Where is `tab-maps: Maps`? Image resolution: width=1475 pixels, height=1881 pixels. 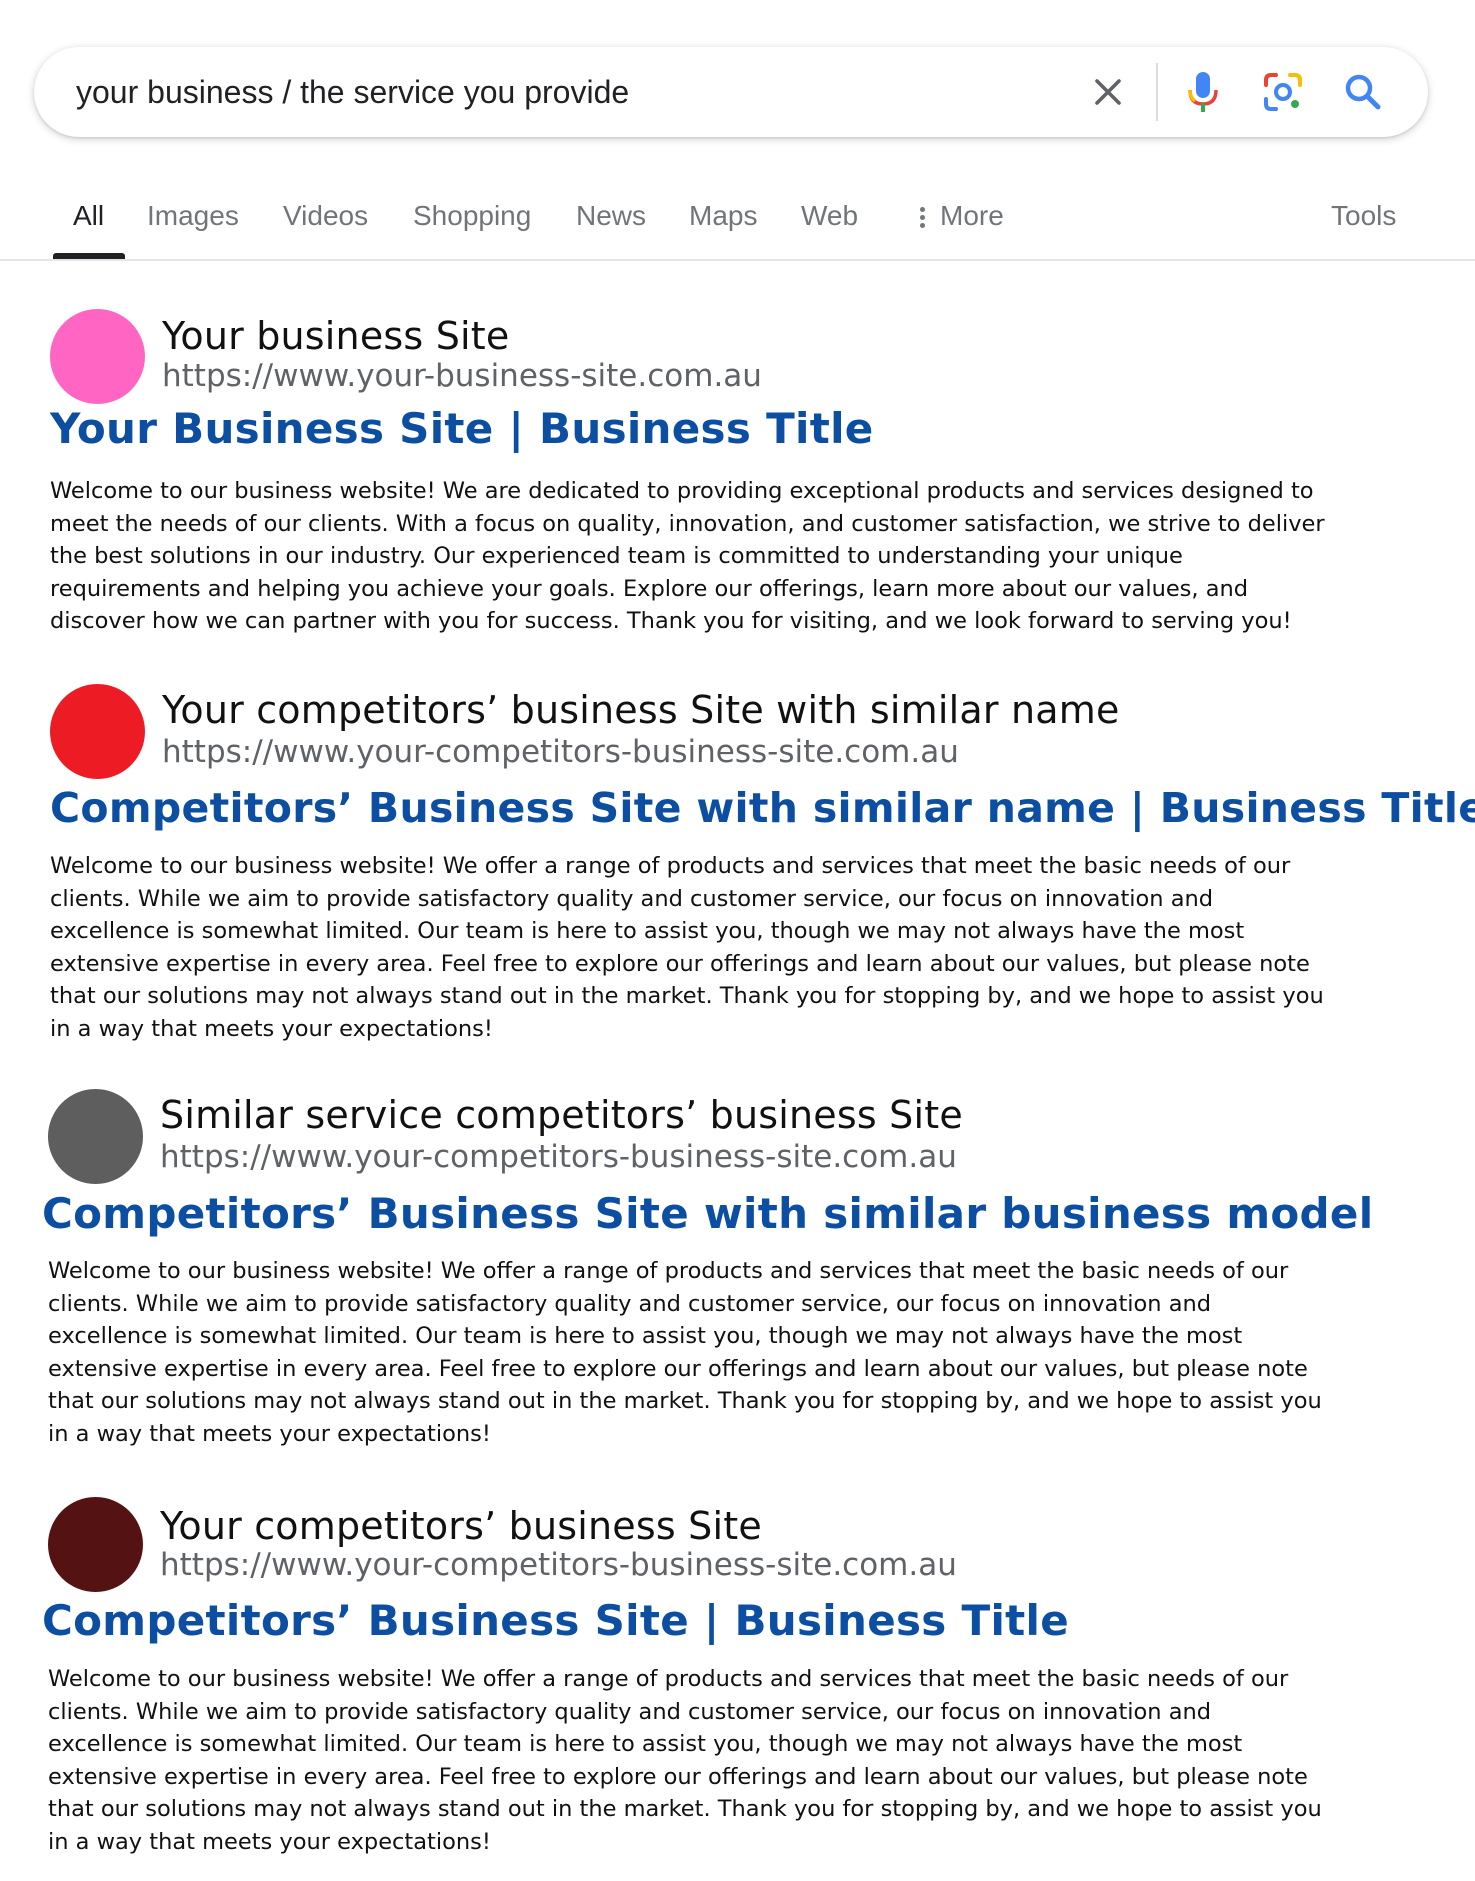
tab-maps: Maps is located at coordinates (723, 218).